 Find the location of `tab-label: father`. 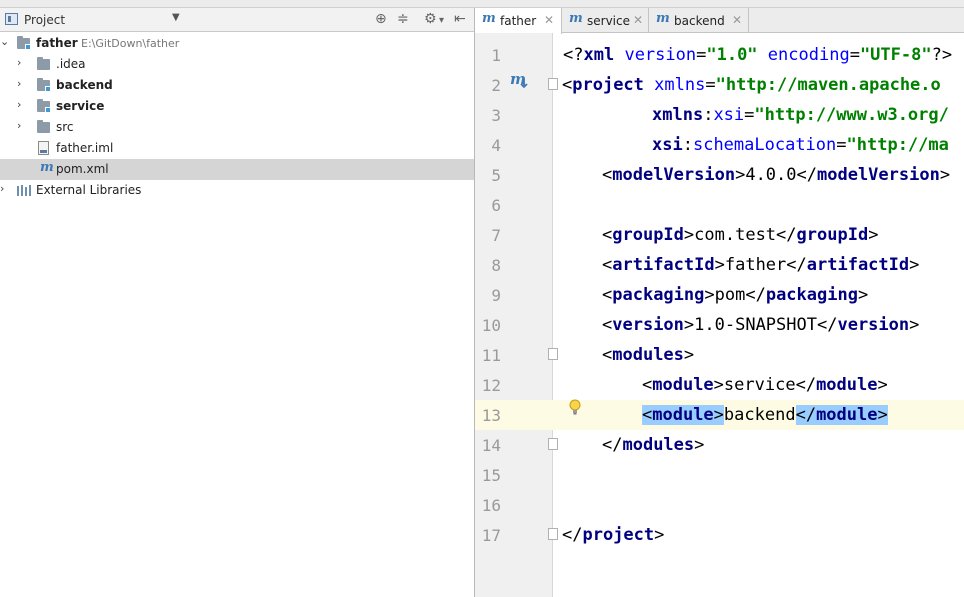

tab-label: father is located at coordinates (518, 21).